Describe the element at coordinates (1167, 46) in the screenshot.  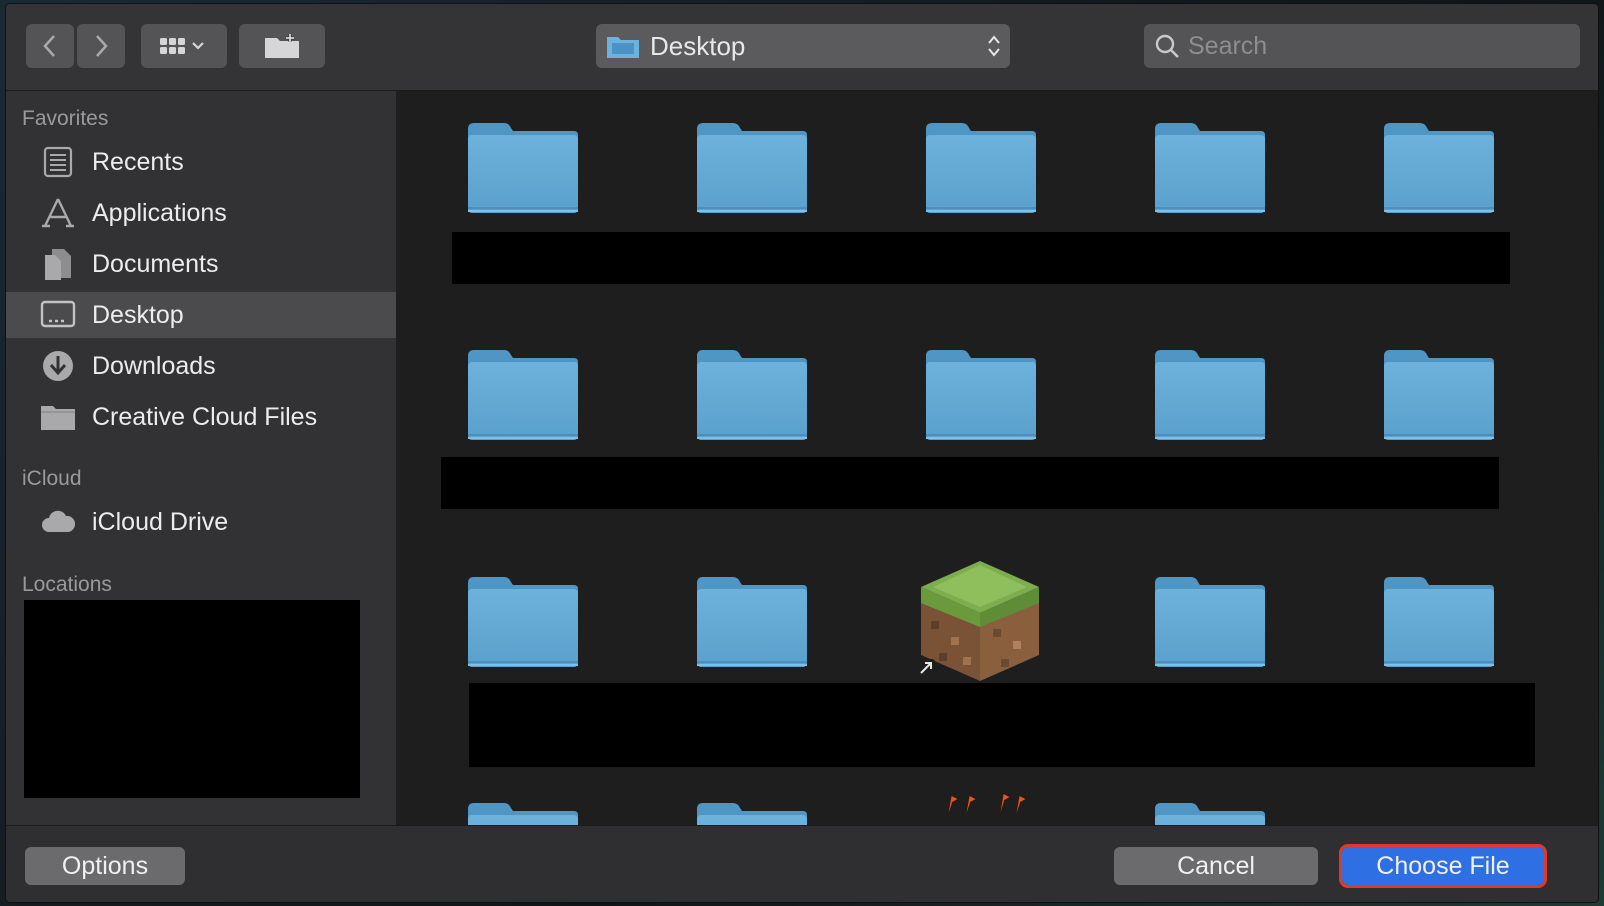
I see `search-icon` at that location.